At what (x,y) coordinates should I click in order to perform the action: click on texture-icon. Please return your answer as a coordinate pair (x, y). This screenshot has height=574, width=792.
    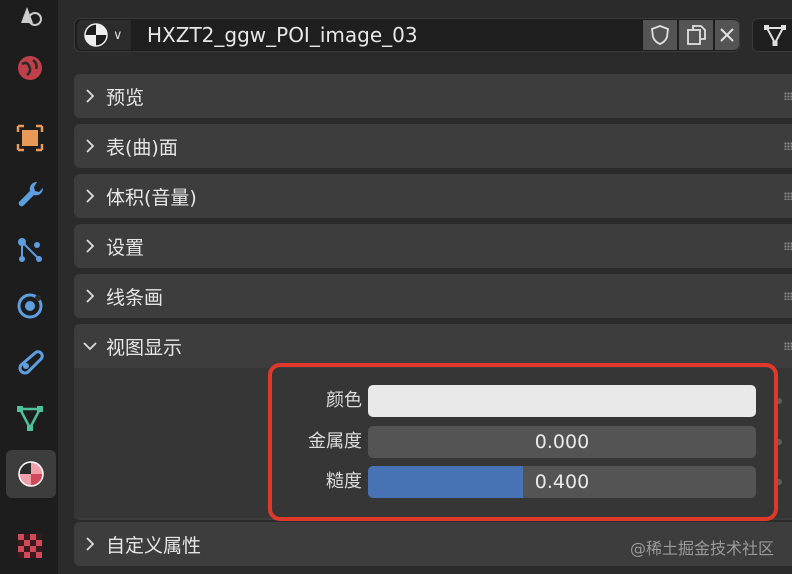
    Looking at the image, I should click on (30, 546).